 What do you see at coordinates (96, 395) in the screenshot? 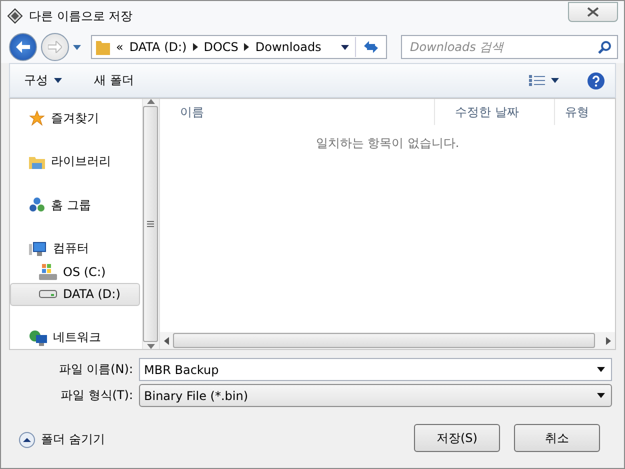
I see `field-label: 파일 형식(T):` at bounding box center [96, 395].